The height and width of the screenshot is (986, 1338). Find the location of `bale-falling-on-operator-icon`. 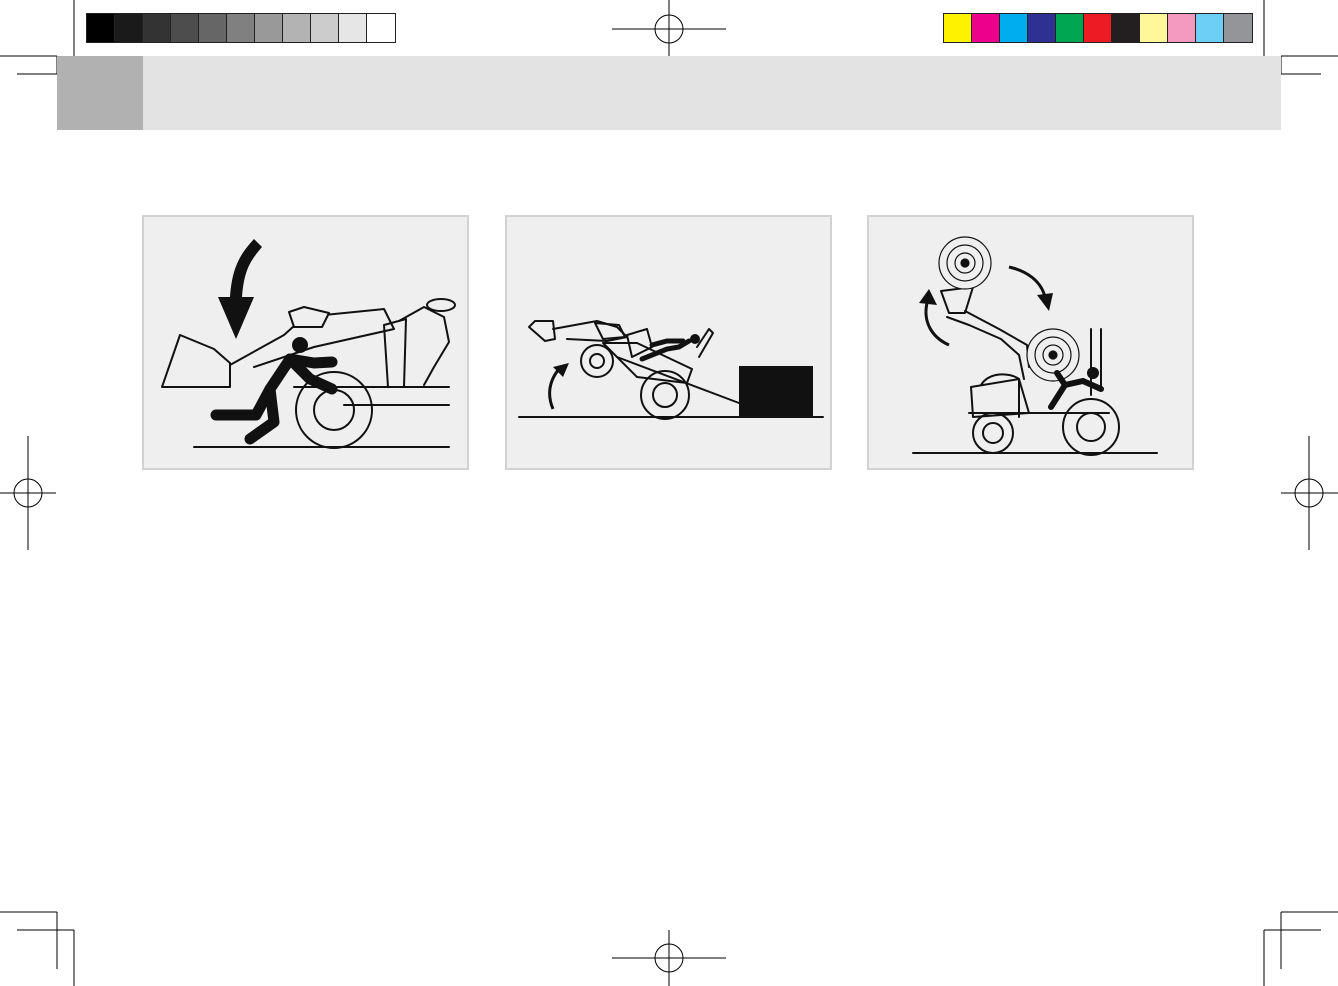

bale-falling-on-operator-icon is located at coordinates (1035, 346).